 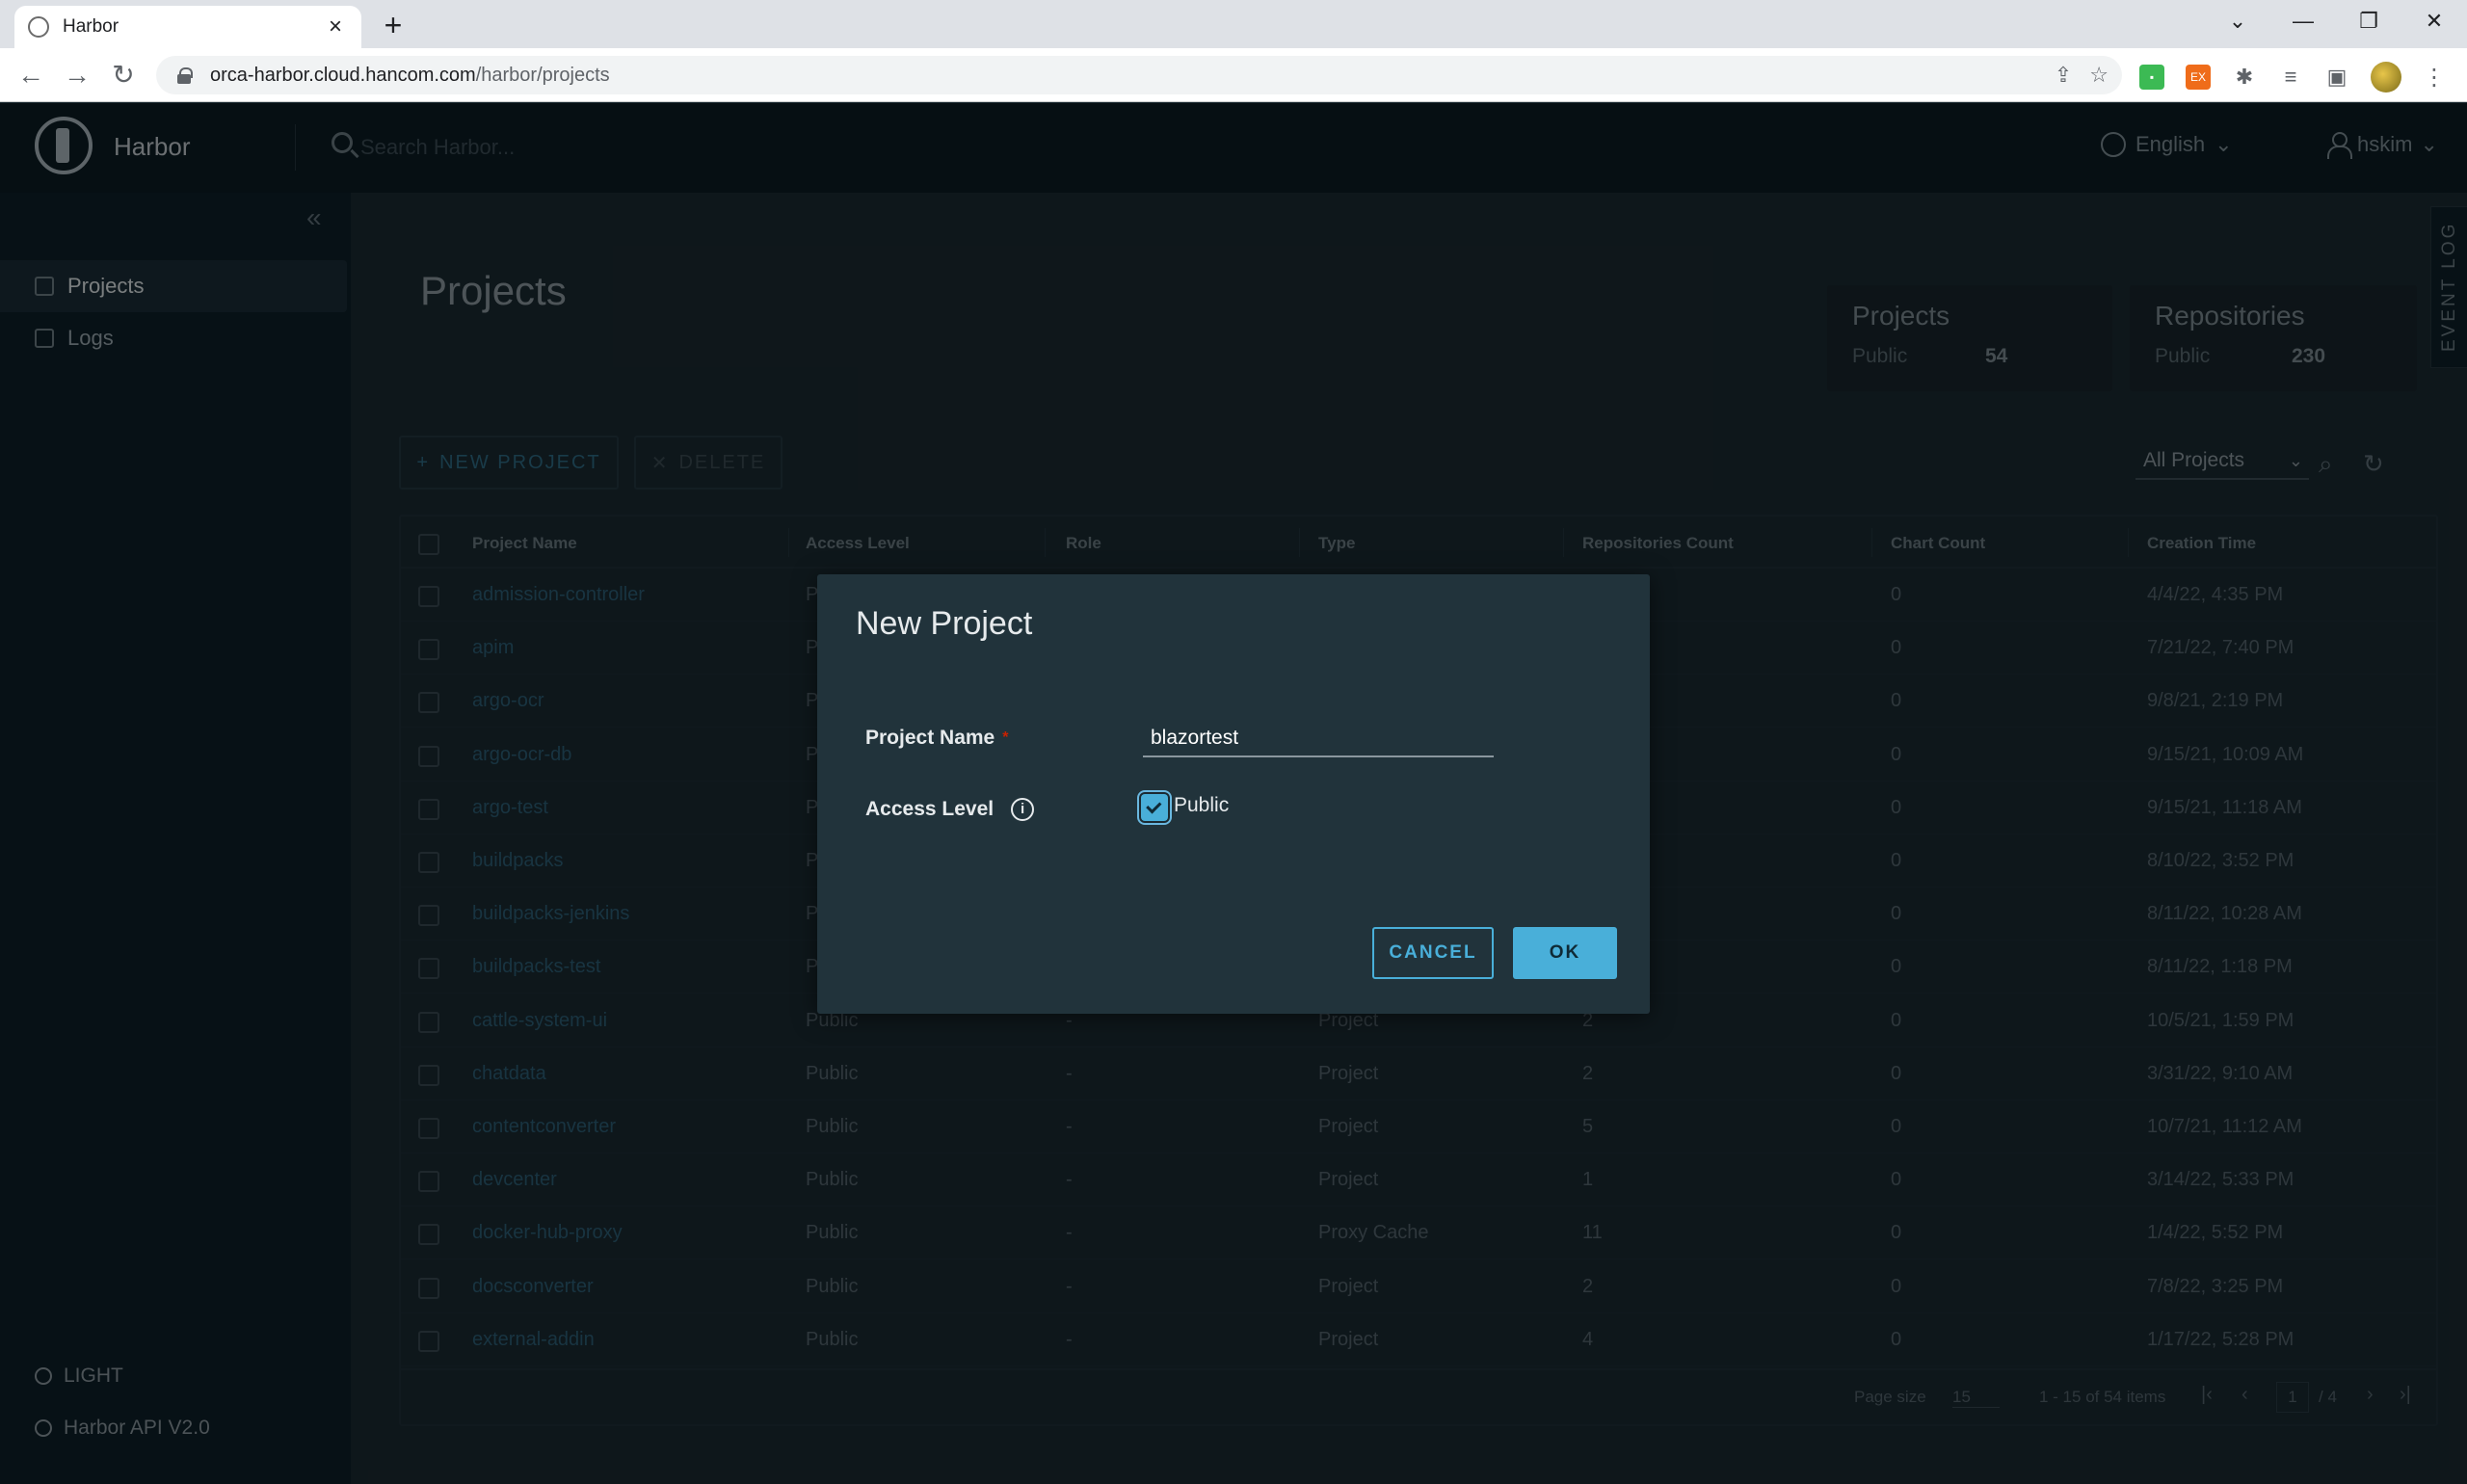 I want to click on reading-list-icon: ≡, so click(x=2290, y=77).